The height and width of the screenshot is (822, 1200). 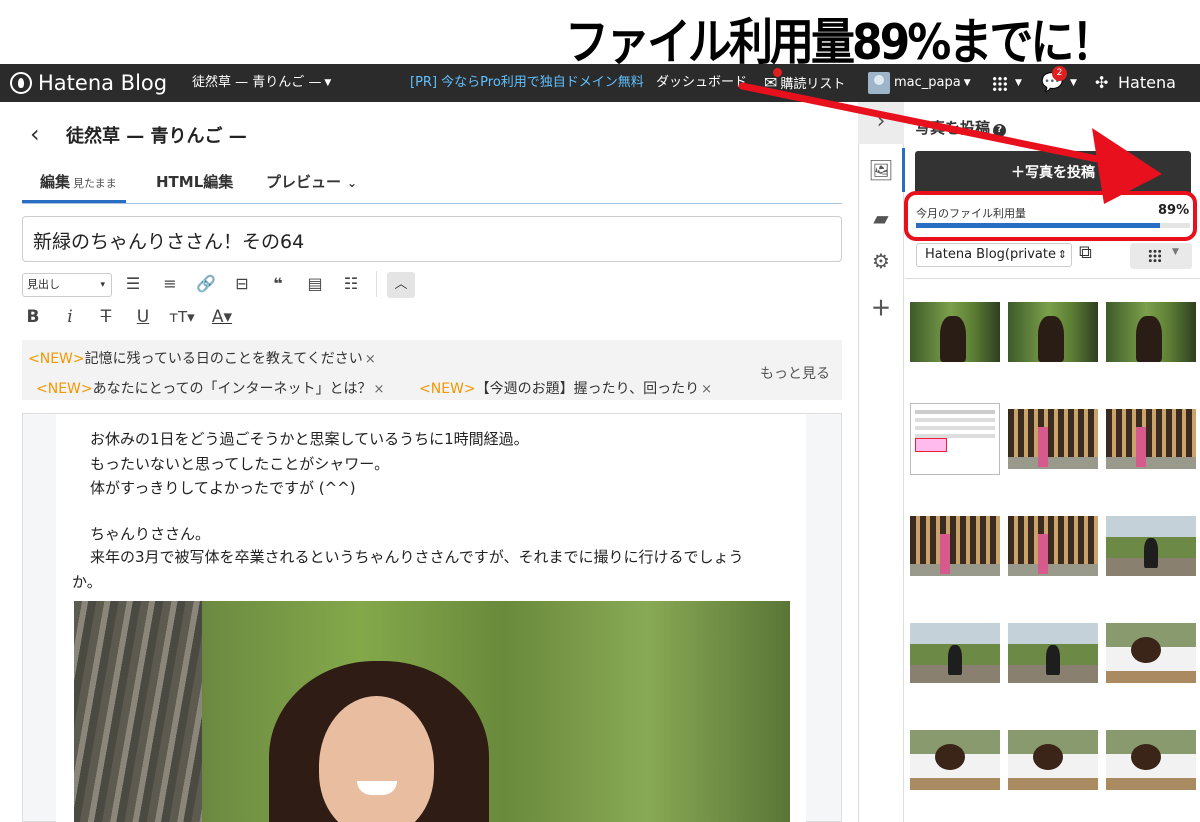 I want to click on italic-icon: i, so click(x=70, y=317).